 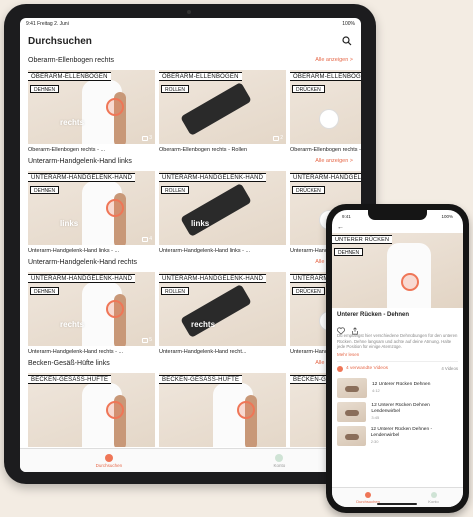 I want to click on side-label: links, so click(x=69, y=223).